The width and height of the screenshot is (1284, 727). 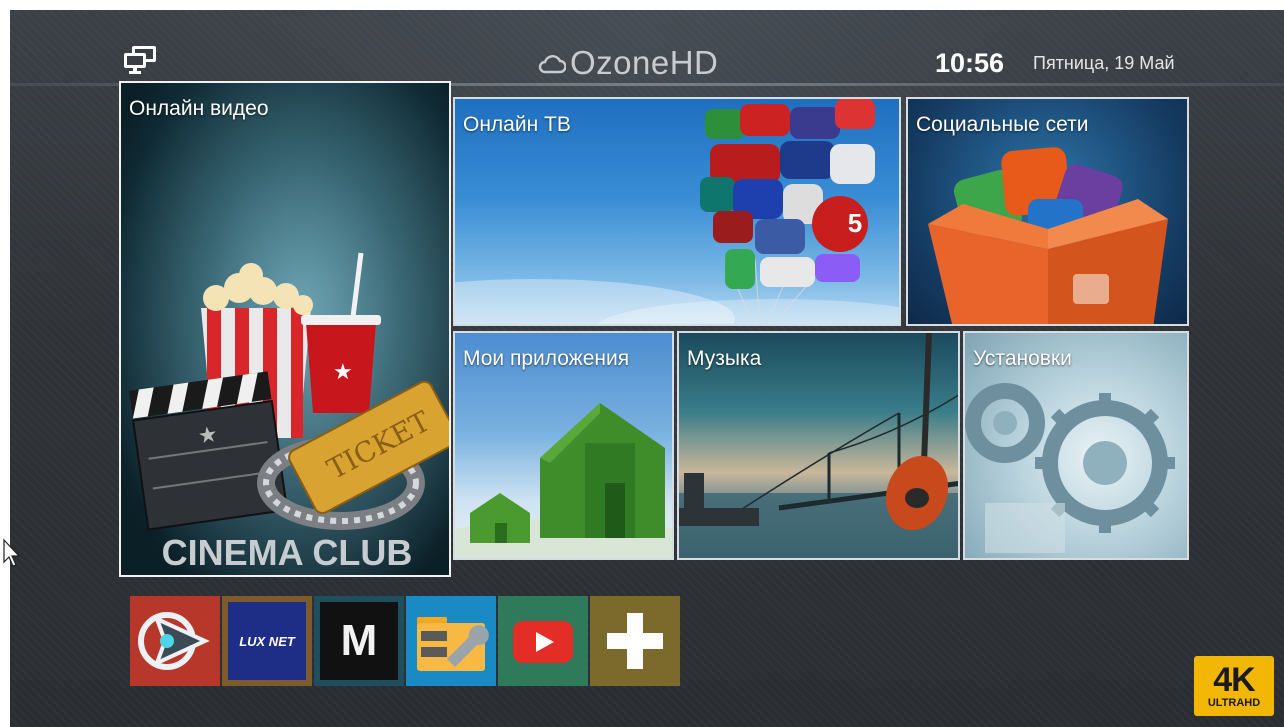 I want to click on add-app-button, so click(x=635, y=641).